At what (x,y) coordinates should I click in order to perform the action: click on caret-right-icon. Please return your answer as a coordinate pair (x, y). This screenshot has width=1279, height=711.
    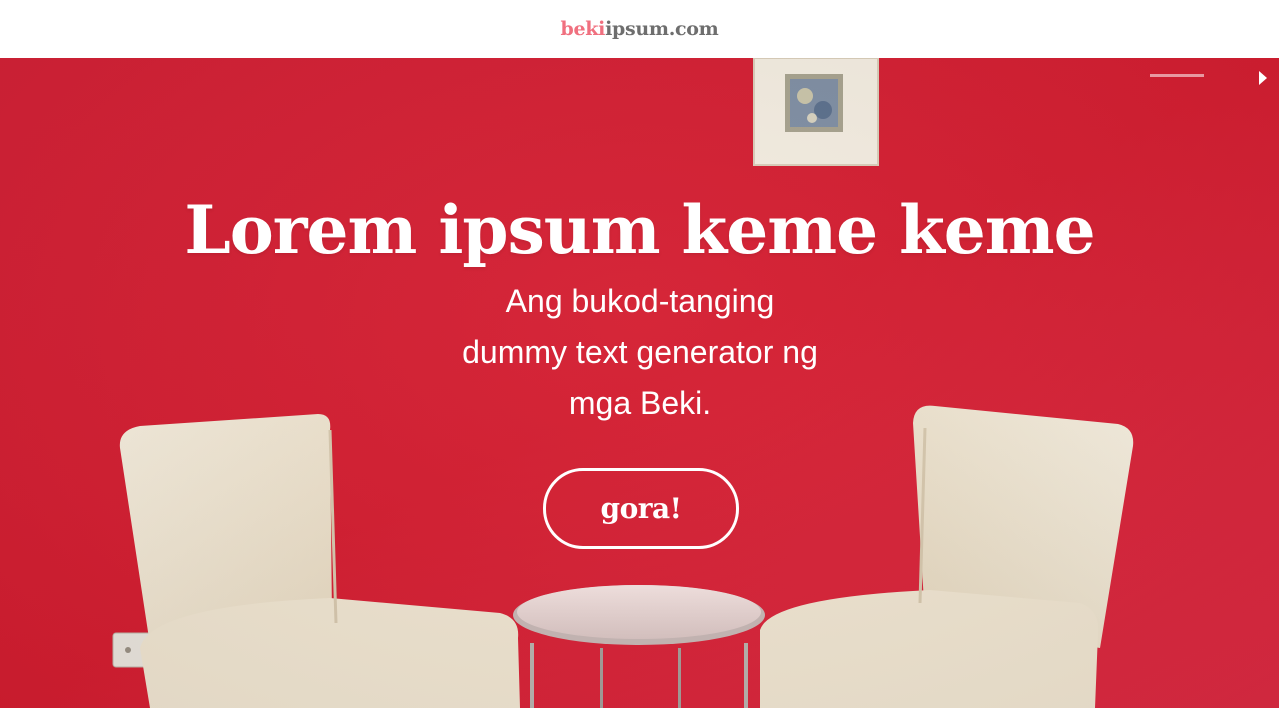
    Looking at the image, I should click on (1263, 78).